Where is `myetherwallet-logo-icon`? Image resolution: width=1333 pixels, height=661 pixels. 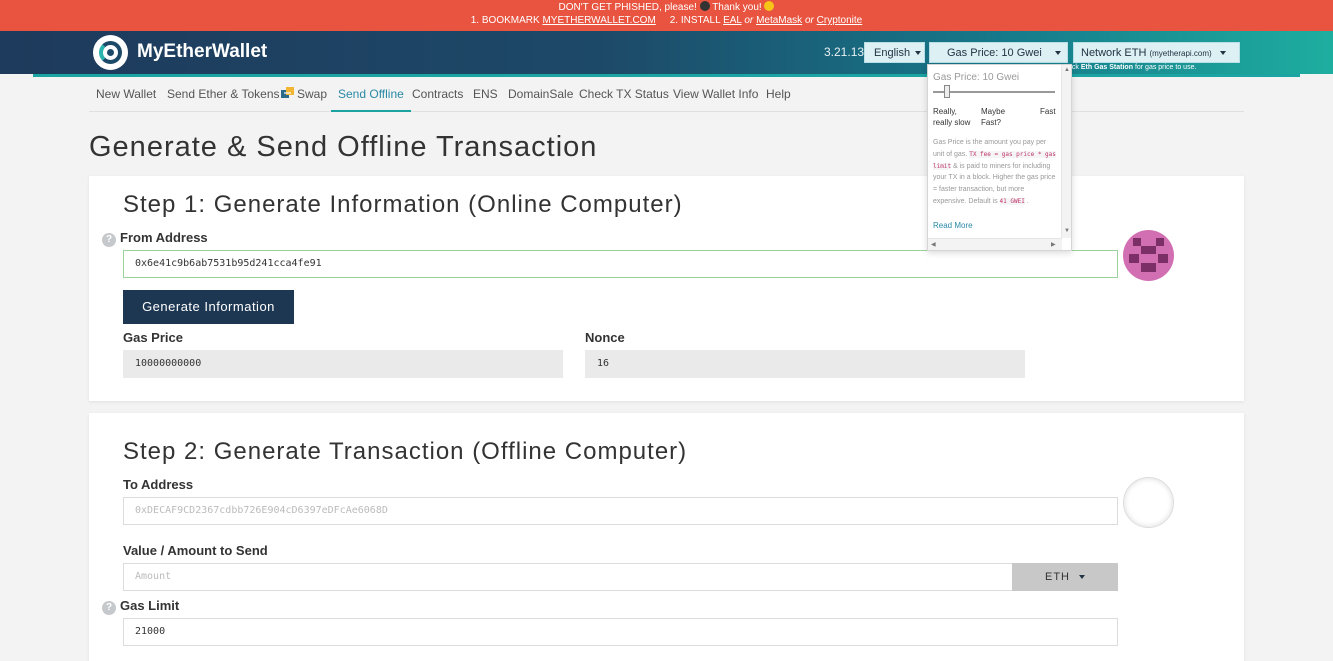
myetherwallet-logo-icon is located at coordinates (110, 52).